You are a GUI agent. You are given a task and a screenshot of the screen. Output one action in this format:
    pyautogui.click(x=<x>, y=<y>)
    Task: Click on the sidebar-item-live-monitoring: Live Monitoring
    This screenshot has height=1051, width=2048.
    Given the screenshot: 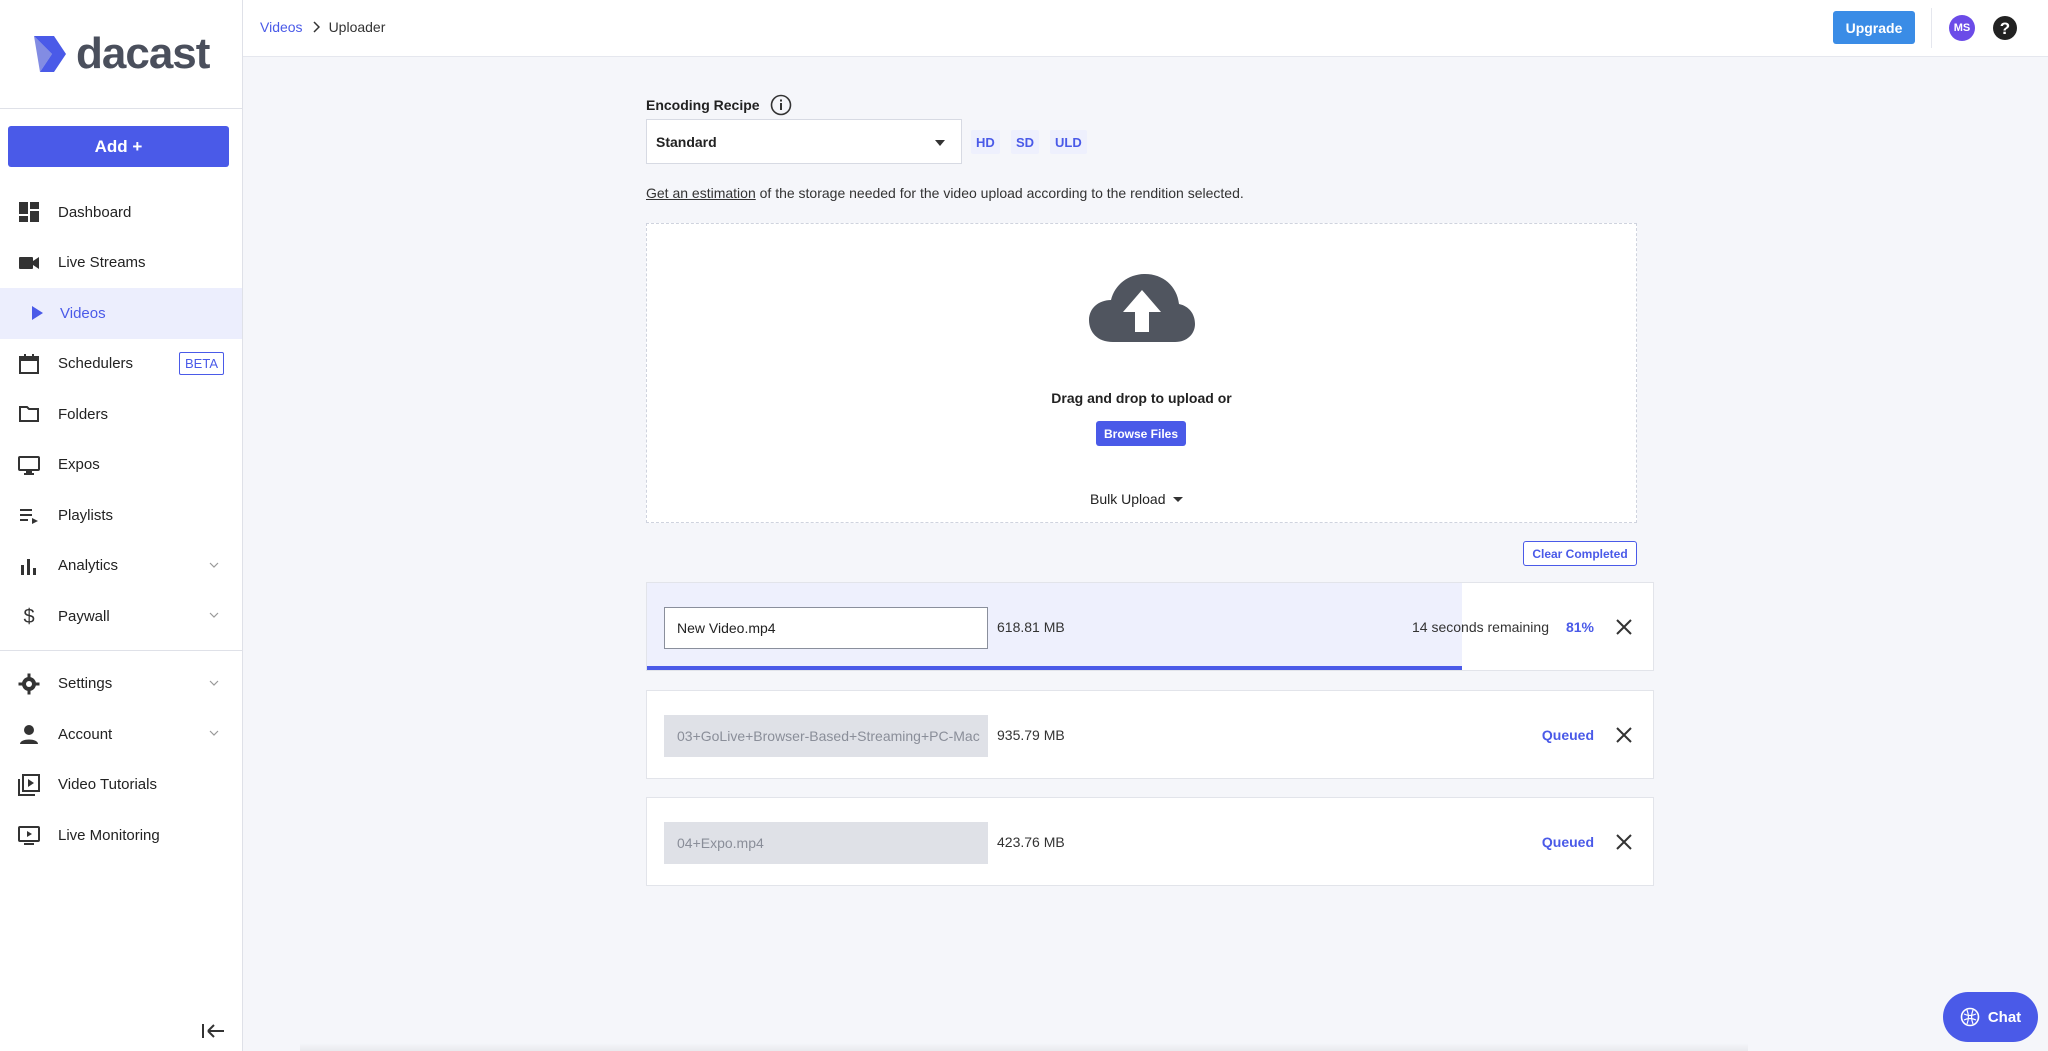 What is the action you would take?
    pyautogui.click(x=121, y=835)
    